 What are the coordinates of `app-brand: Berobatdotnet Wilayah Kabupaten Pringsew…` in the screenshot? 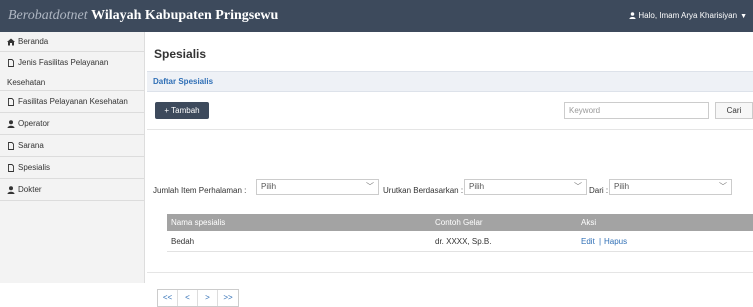 It's located at (143, 16).